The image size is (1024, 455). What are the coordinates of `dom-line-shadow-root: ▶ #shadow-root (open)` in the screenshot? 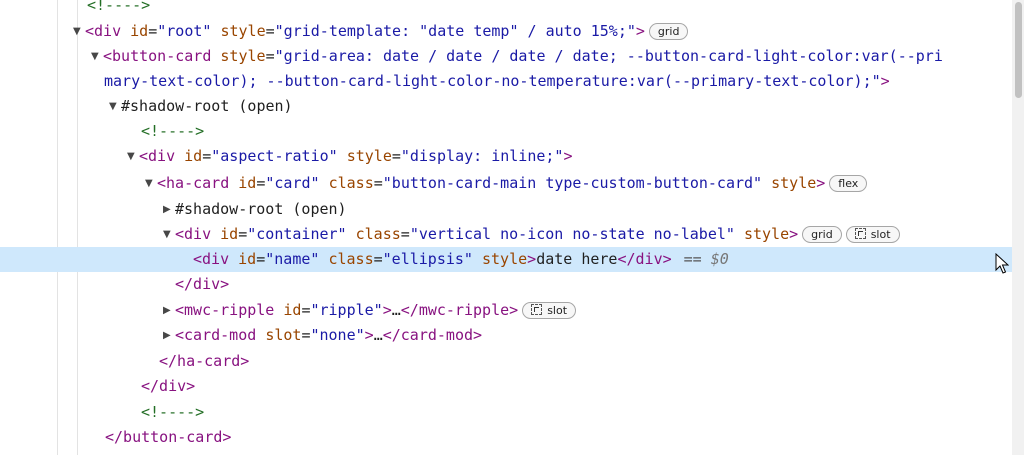 It's located at (506, 209).